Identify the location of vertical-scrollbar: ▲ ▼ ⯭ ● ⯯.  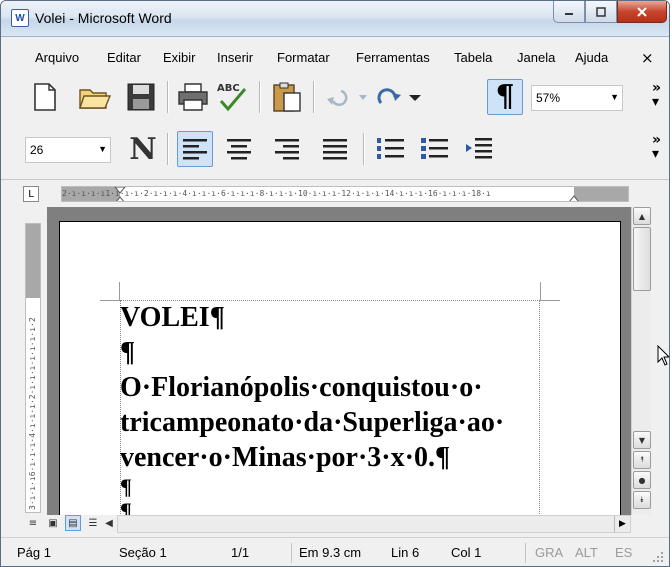
(641, 361).